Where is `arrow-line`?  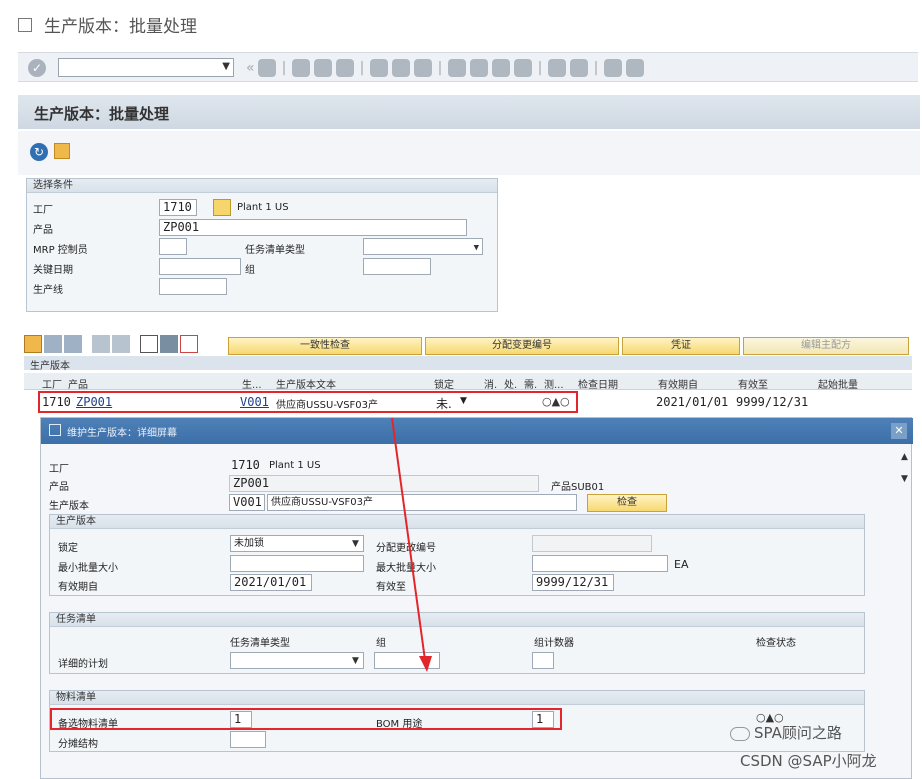
arrow-line is located at coordinates (408, 539).